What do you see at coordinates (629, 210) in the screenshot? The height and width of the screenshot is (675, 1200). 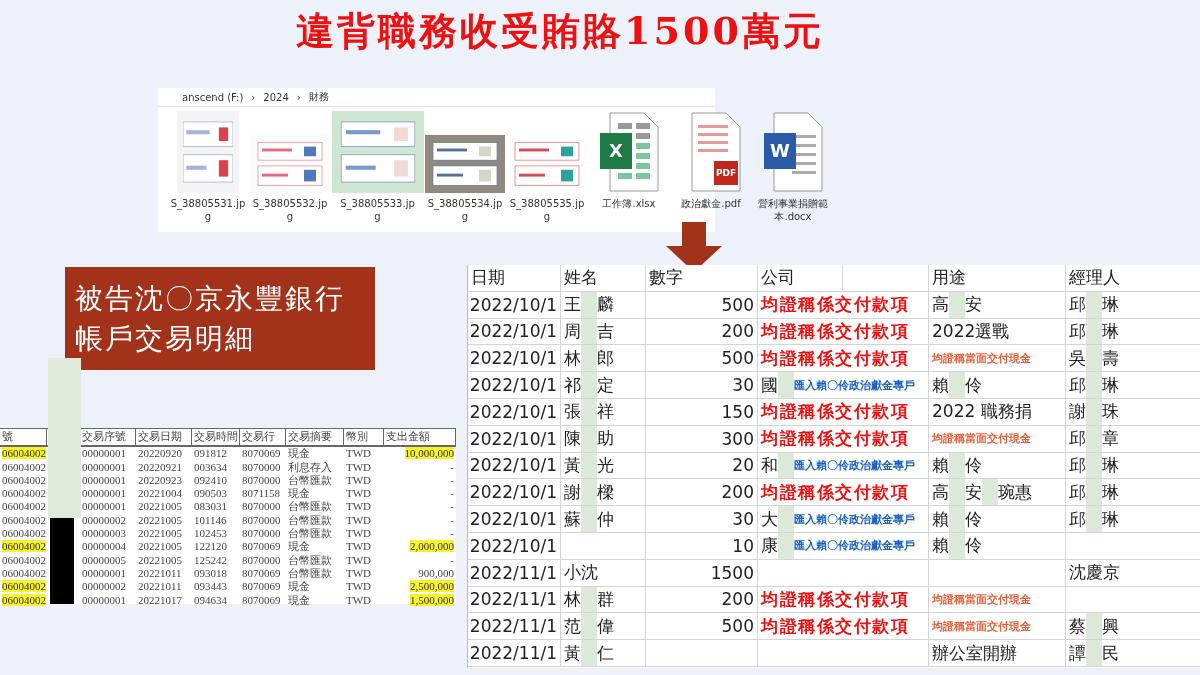 I see `file-name: 工作簿.xlsx` at bounding box center [629, 210].